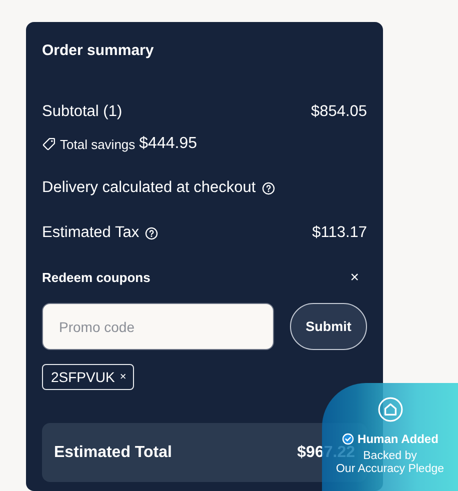  Describe the element at coordinates (338, 112) in the screenshot. I see `line-amount: $854.05` at that location.